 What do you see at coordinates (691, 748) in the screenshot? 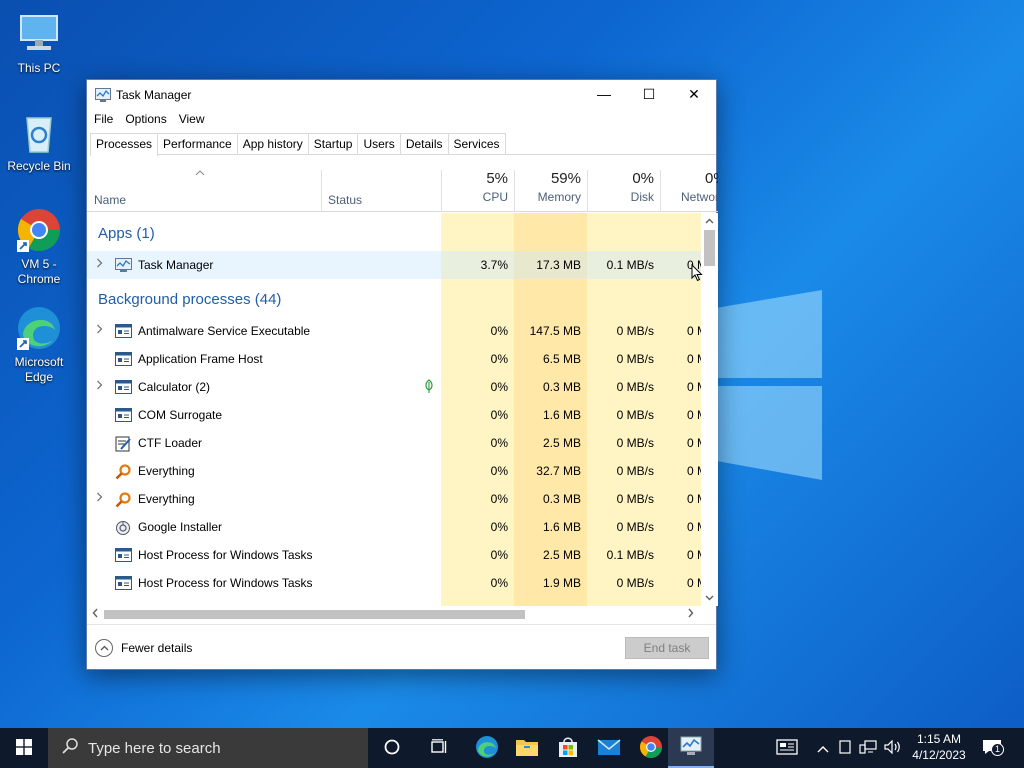
I see `taskbar-task-manager-button` at bounding box center [691, 748].